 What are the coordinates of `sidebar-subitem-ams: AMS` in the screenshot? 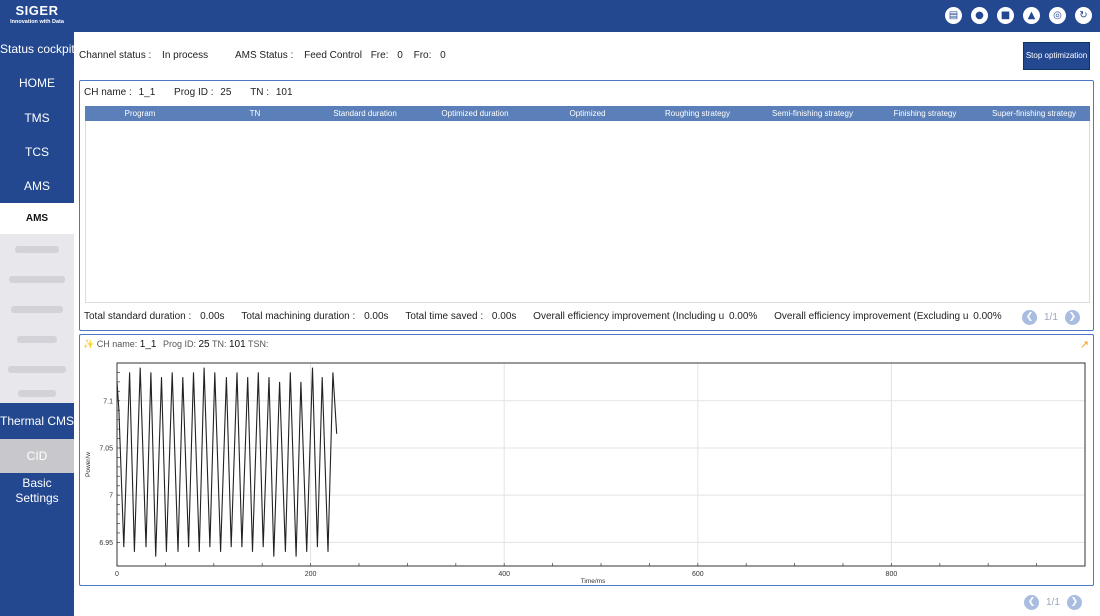 It's located at (37, 218).